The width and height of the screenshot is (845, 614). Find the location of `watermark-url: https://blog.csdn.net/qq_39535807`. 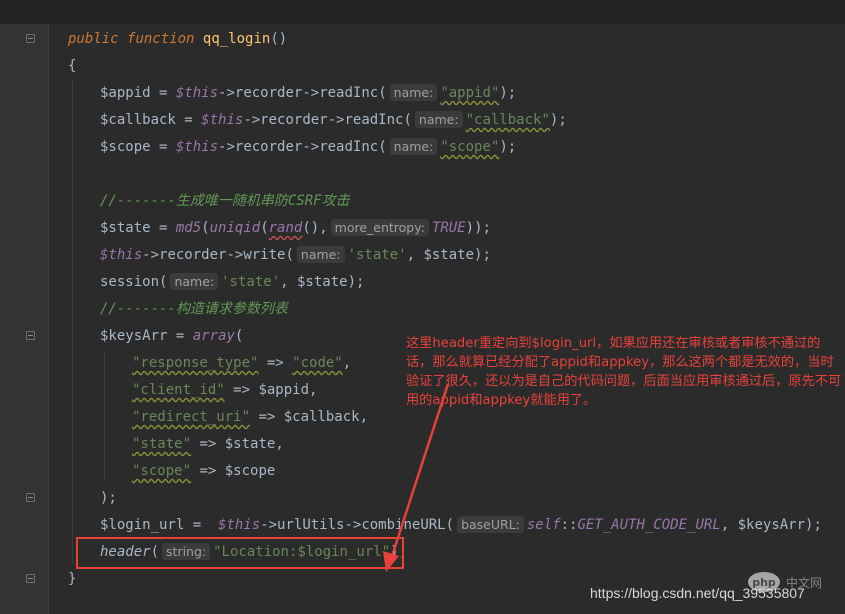

watermark-url: https://blog.csdn.net/qq_39535807 is located at coordinates (697, 593).